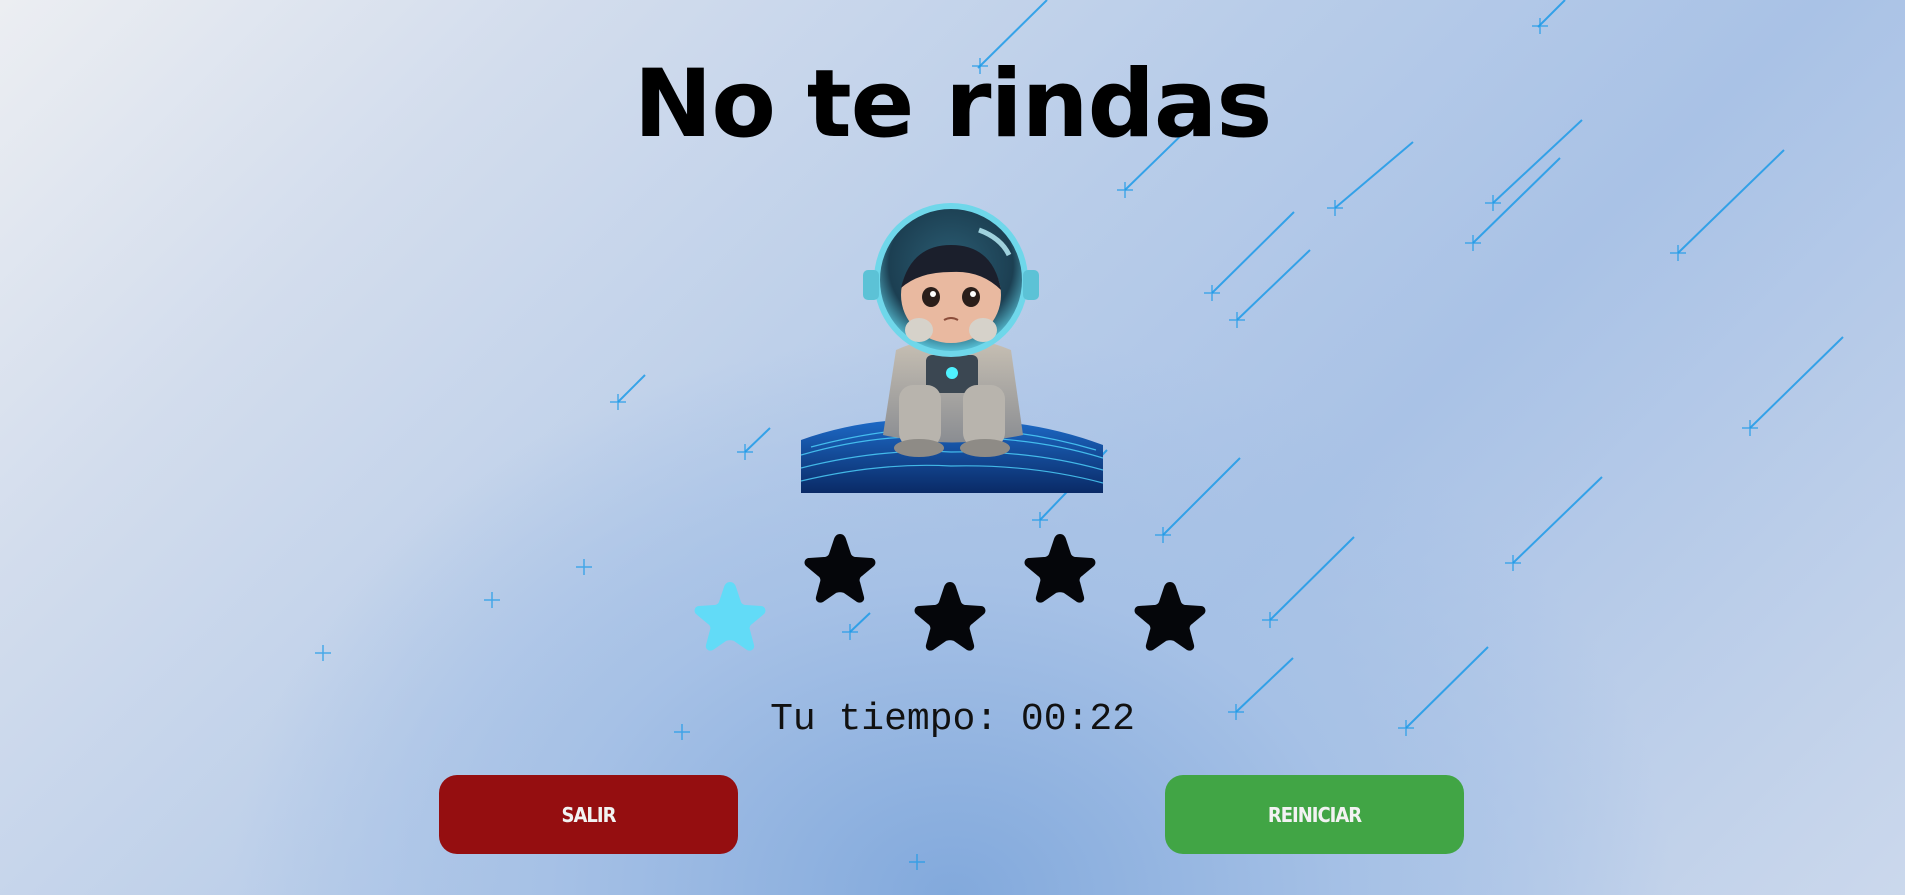  What do you see at coordinates (953, 104) in the screenshot?
I see `page-title: No te rindas` at bounding box center [953, 104].